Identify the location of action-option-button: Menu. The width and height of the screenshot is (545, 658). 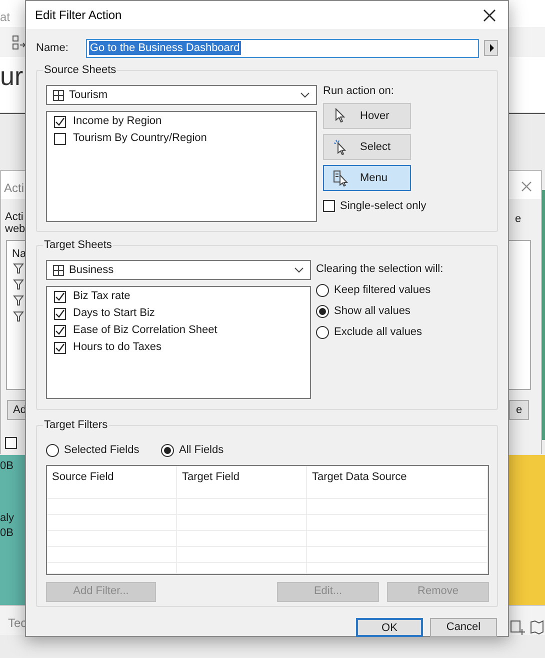
(367, 178).